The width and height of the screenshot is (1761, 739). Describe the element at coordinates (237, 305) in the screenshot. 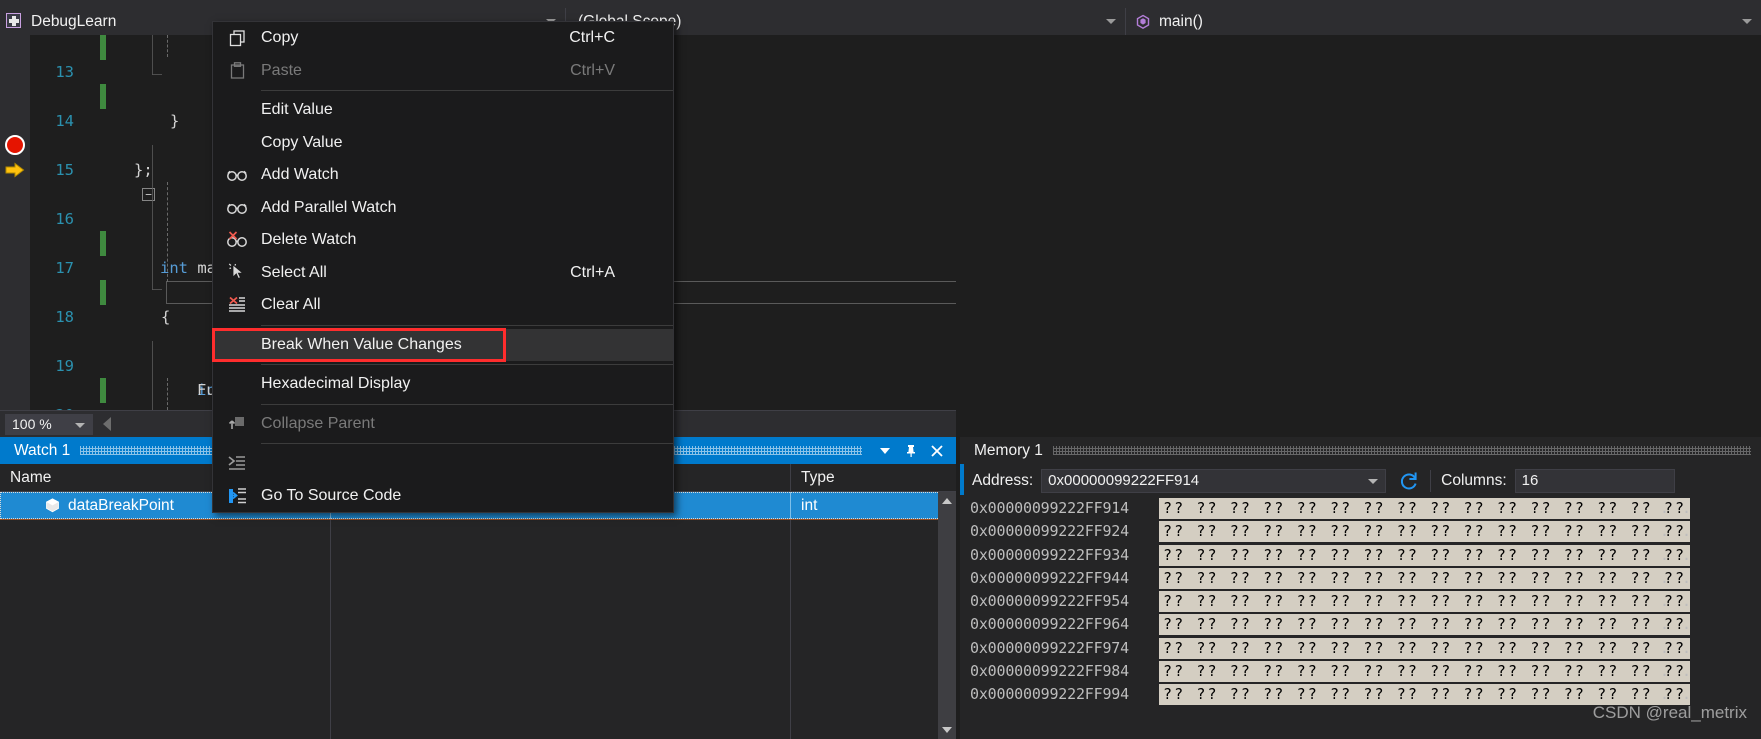

I see `clear-all-icon` at that location.